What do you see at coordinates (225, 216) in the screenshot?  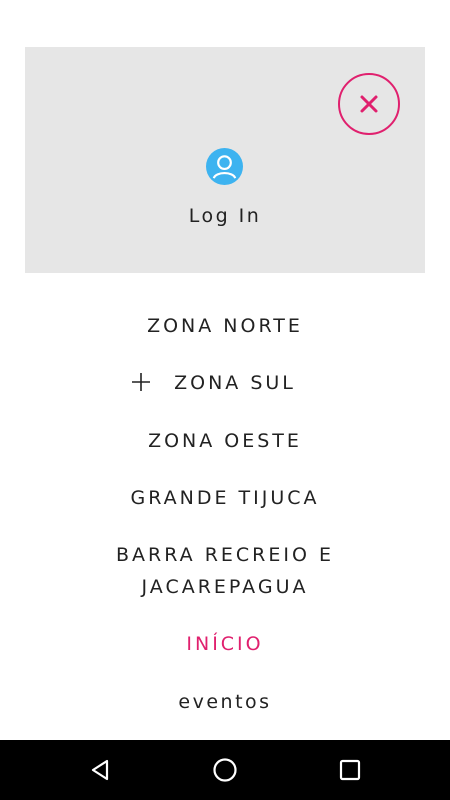 I see `login-link: Log In` at bounding box center [225, 216].